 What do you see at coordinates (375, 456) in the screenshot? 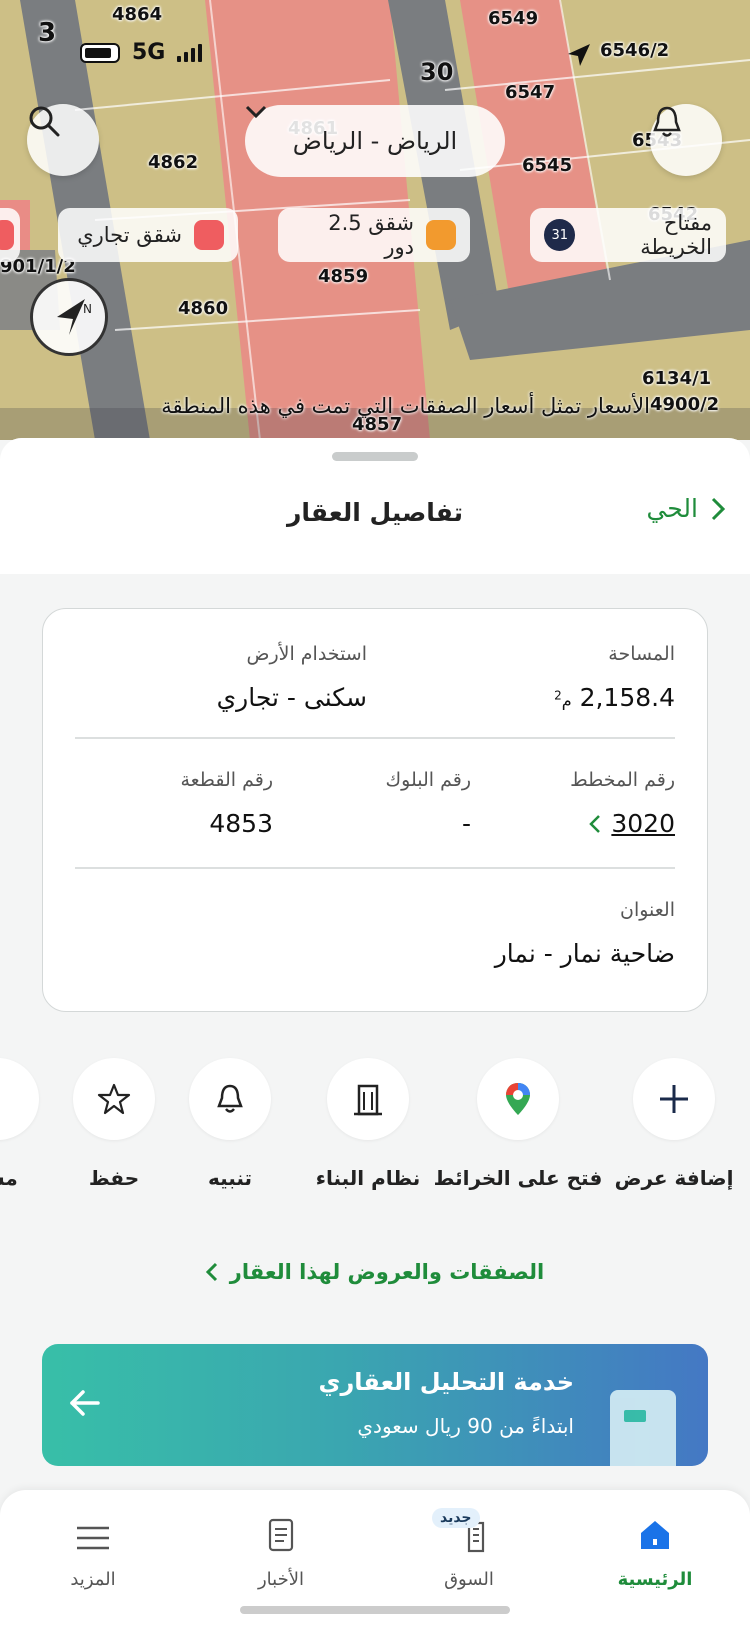
I see `drag-handle` at bounding box center [375, 456].